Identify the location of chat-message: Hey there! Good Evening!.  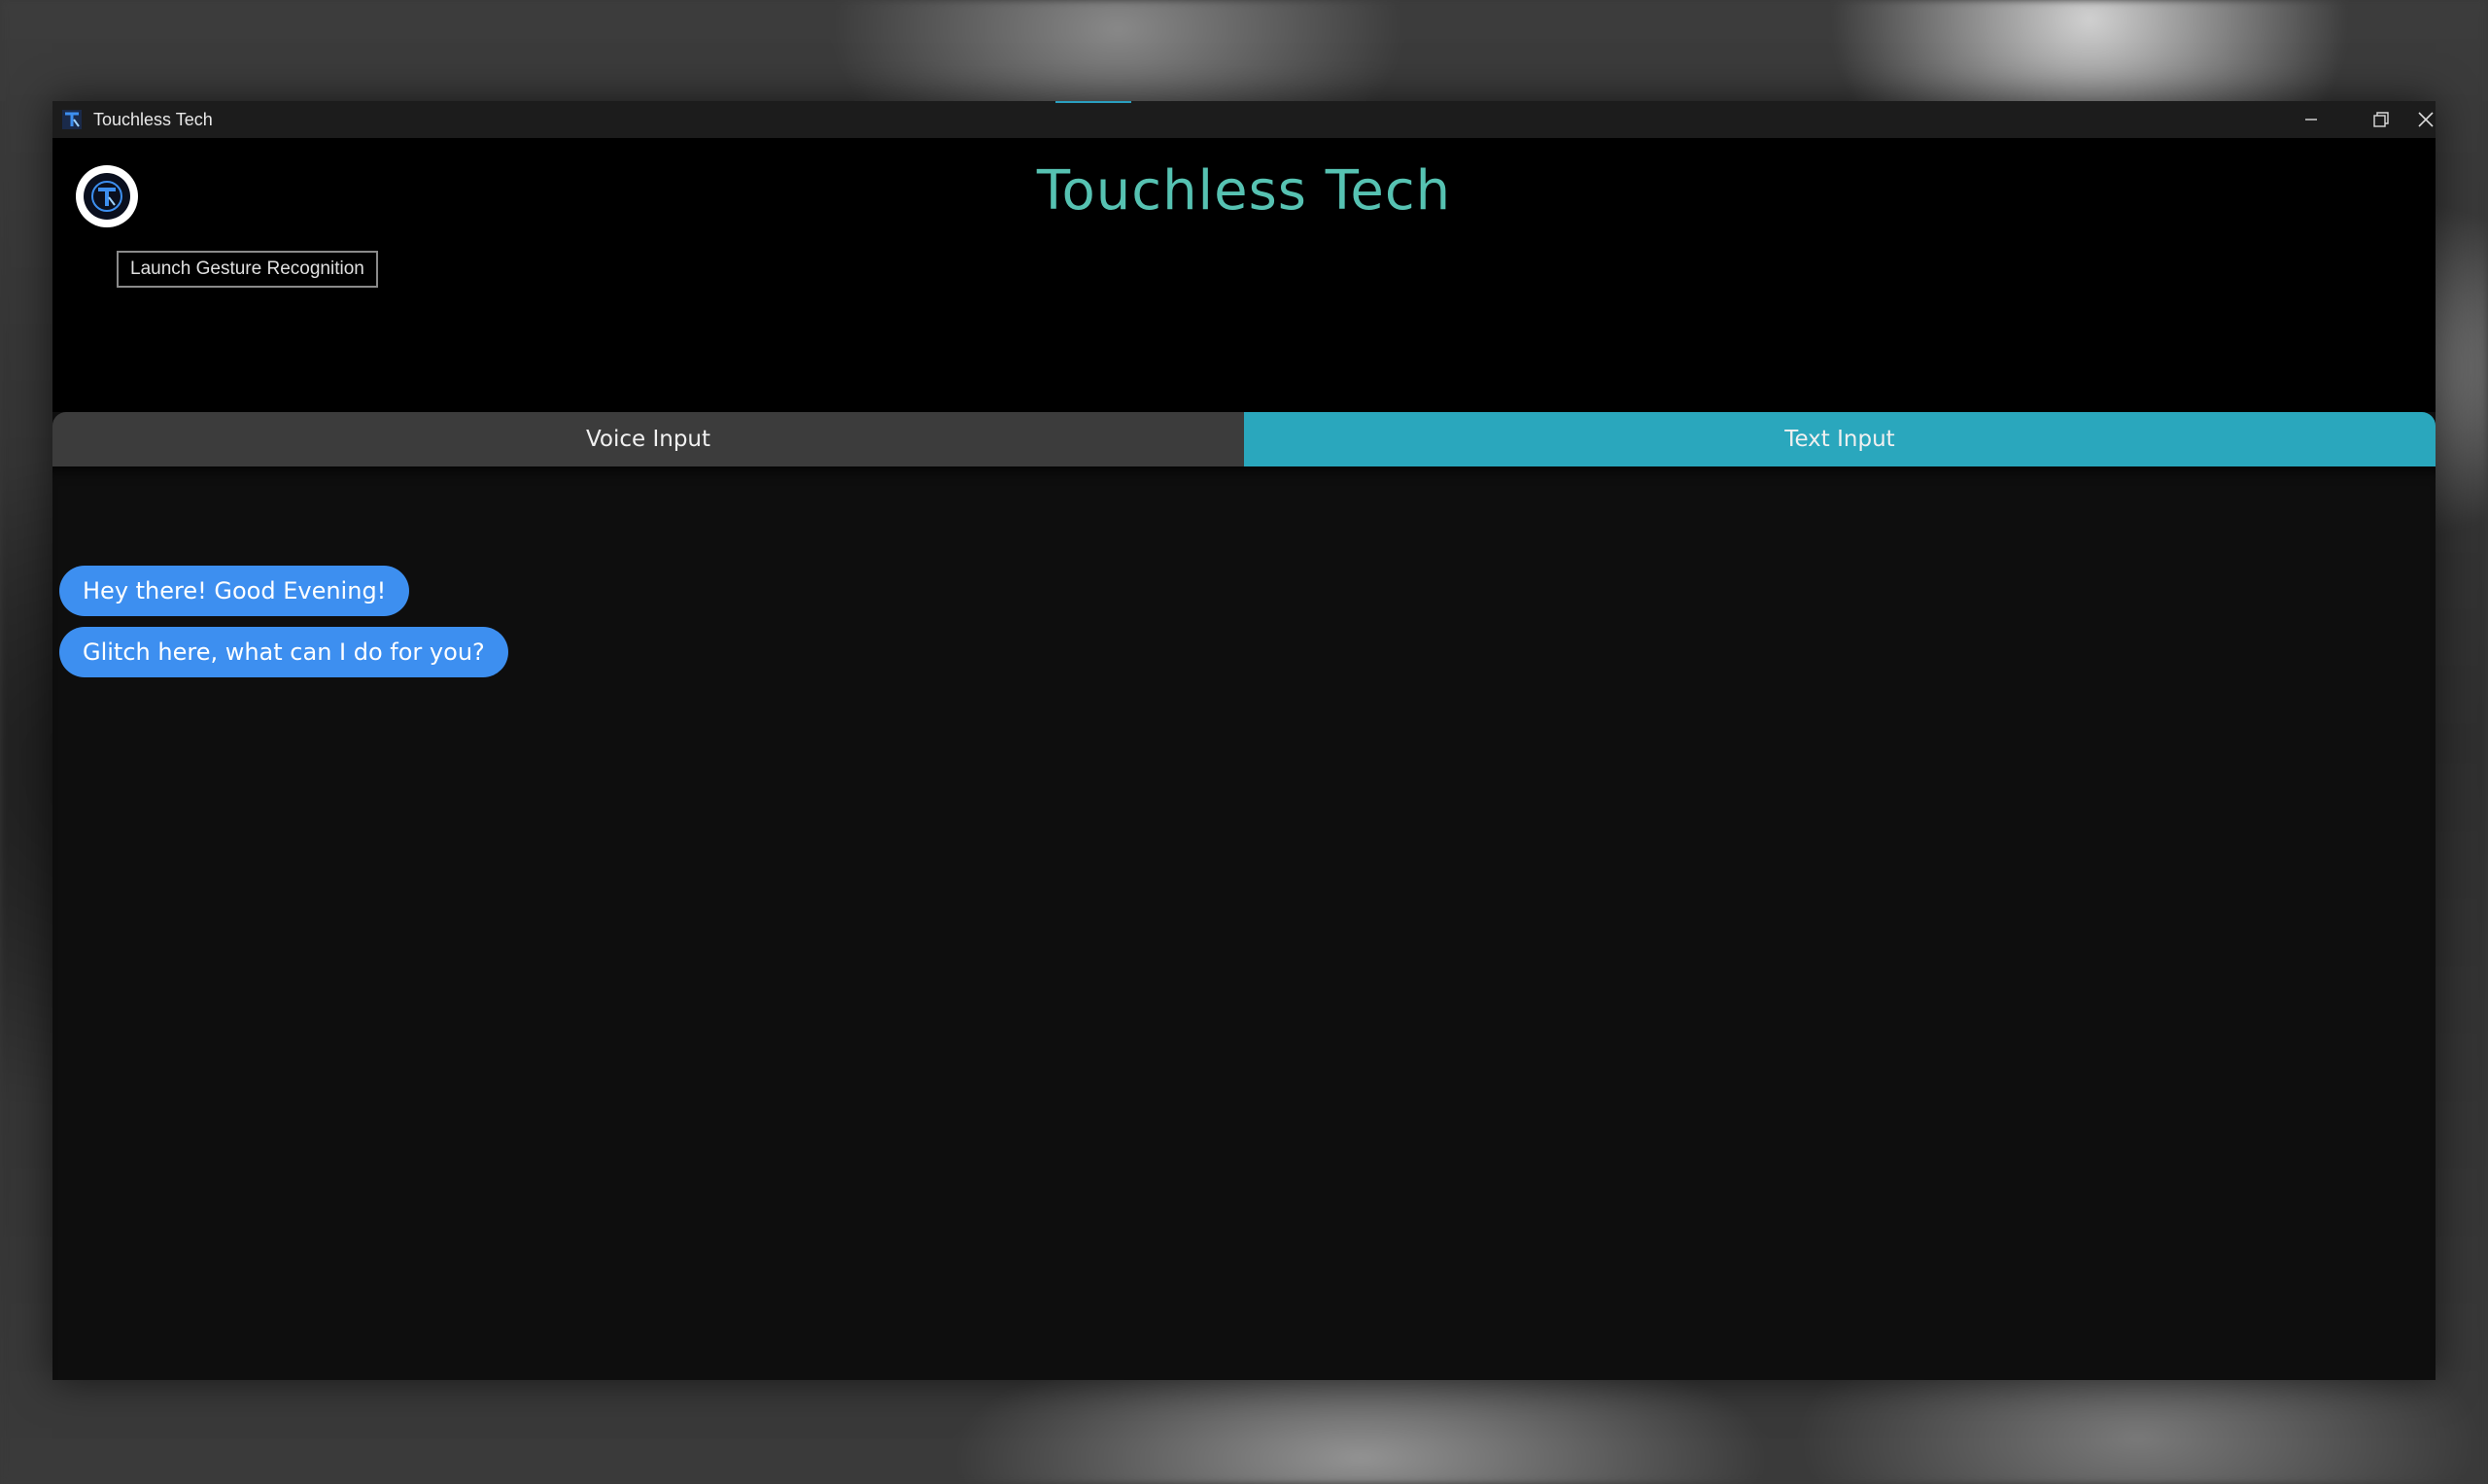
(234, 591).